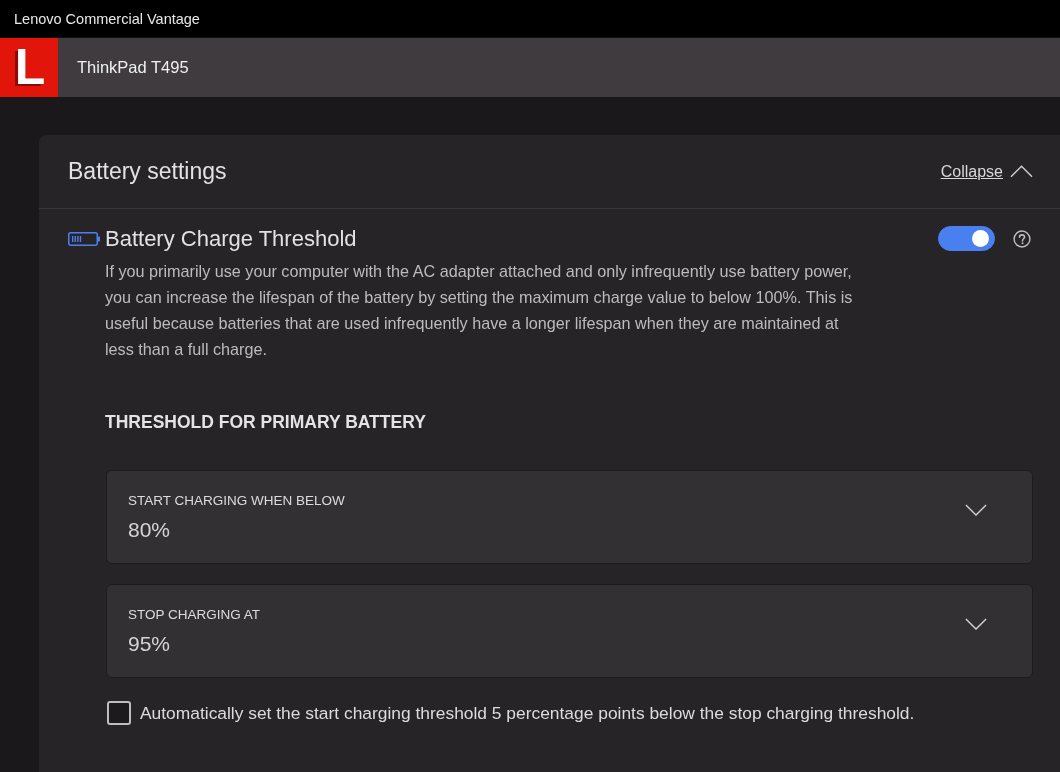 The image size is (1060, 772). I want to click on section-heading: THRESHOLD FOR PRIMARY BATTERY, so click(265, 422).